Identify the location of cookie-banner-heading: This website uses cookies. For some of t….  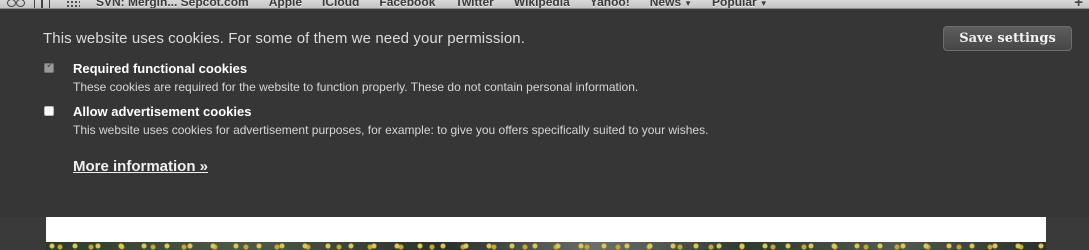
(284, 38).